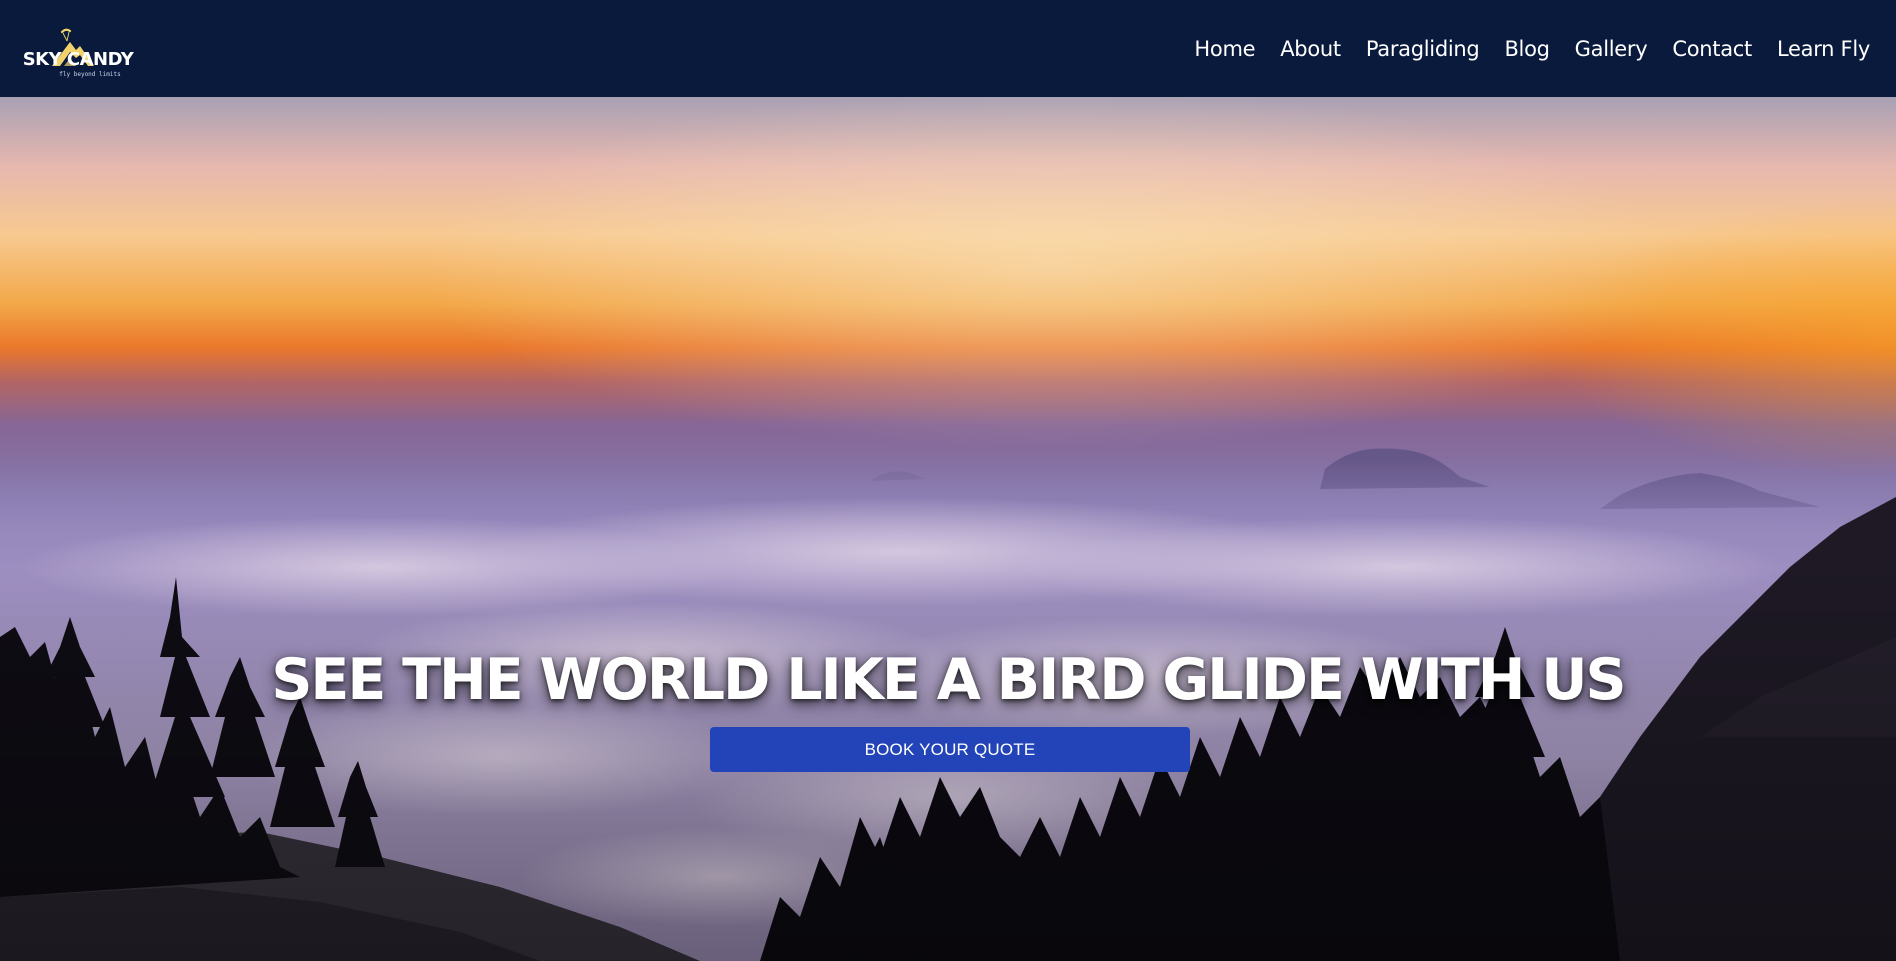 Image resolution: width=1896 pixels, height=961 pixels. What do you see at coordinates (1224, 49) in the screenshot?
I see `nav-link-home: Home` at bounding box center [1224, 49].